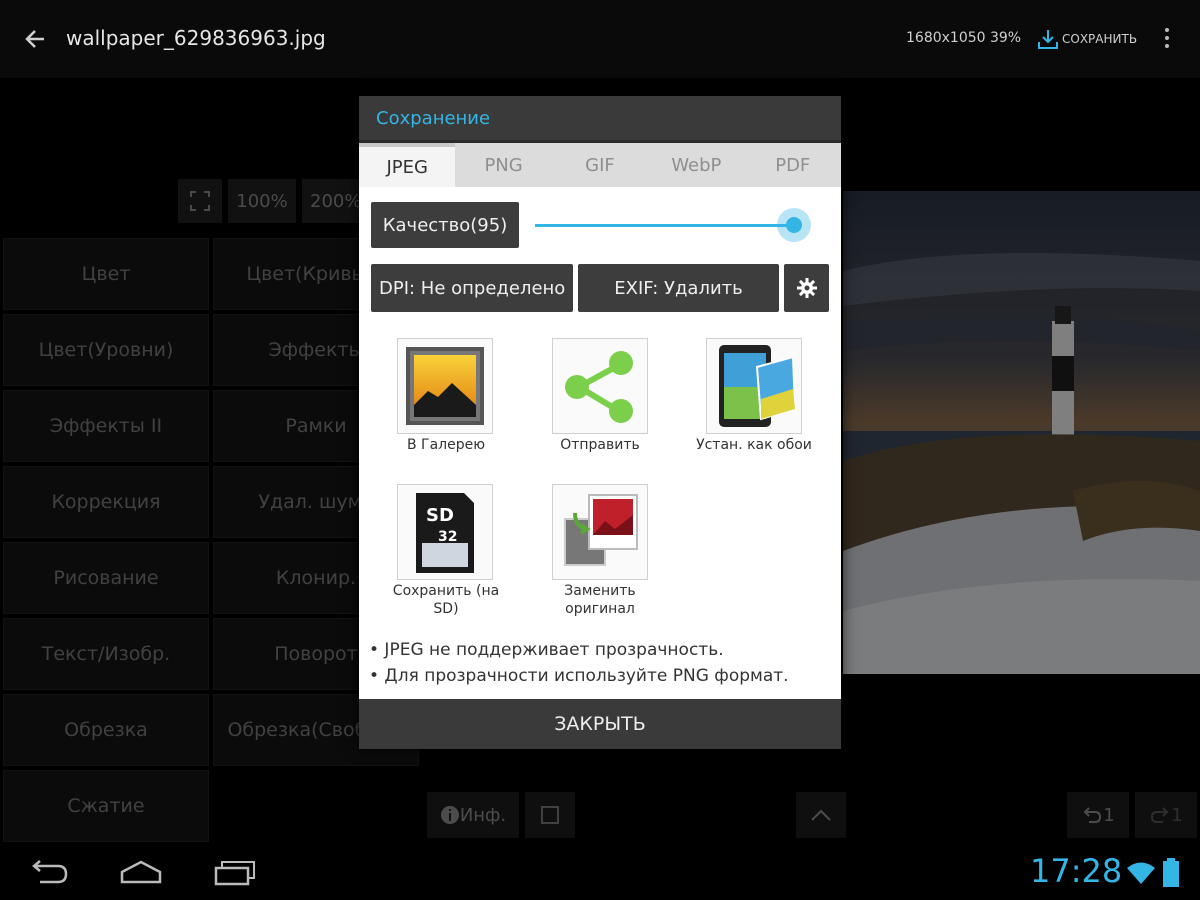 This screenshot has width=1200, height=900. I want to click on download-icon, so click(1048, 39).